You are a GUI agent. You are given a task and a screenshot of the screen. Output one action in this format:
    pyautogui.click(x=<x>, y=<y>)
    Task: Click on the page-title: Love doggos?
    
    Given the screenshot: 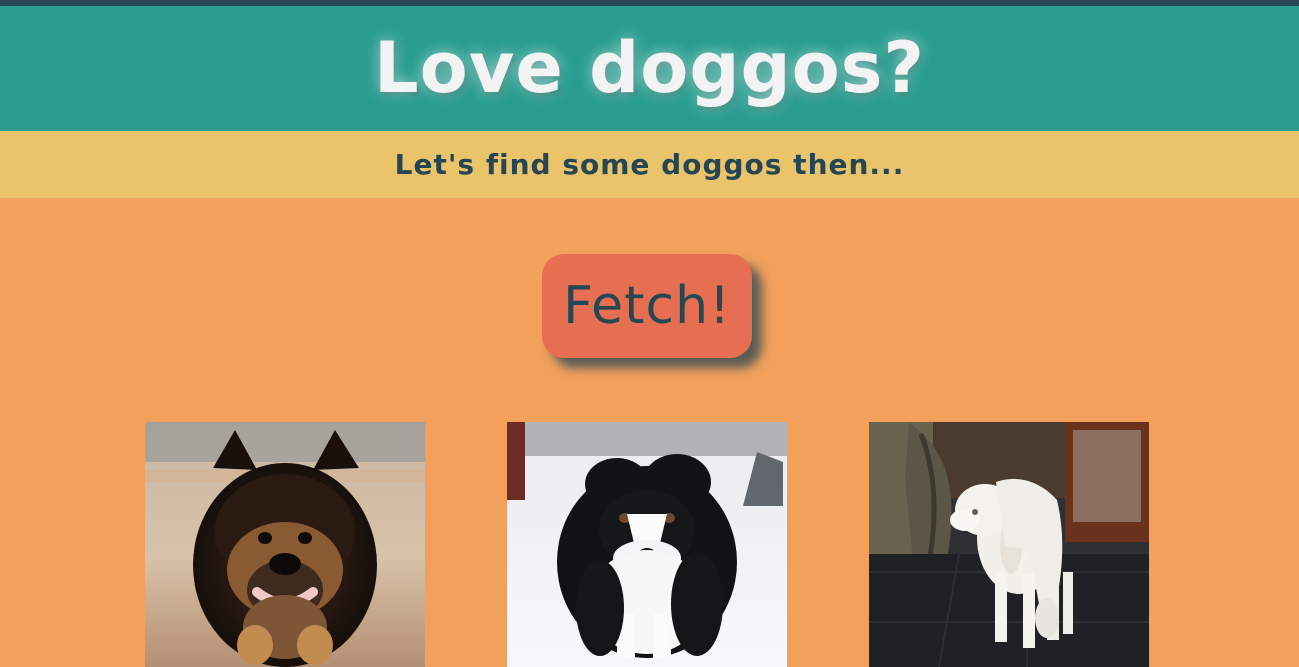 What is the action you would take?
    pyautogui.click(x=649, y=67)
    